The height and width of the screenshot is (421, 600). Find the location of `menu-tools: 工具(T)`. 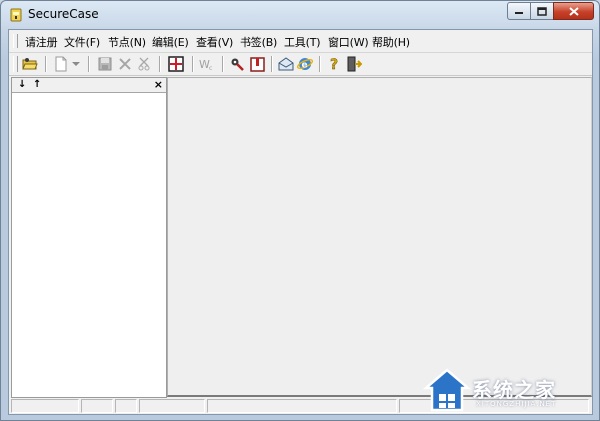

menu-tools: 工具(T) is located at coordinates (302, 42).